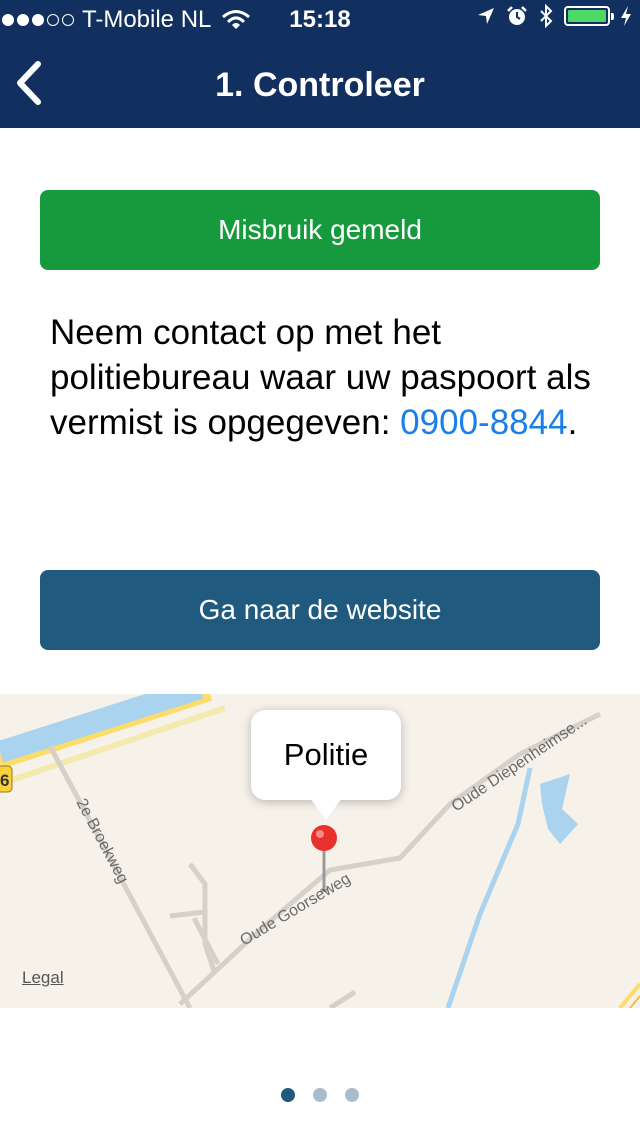  I want to click on info-suffix: ., so click(572, 422).